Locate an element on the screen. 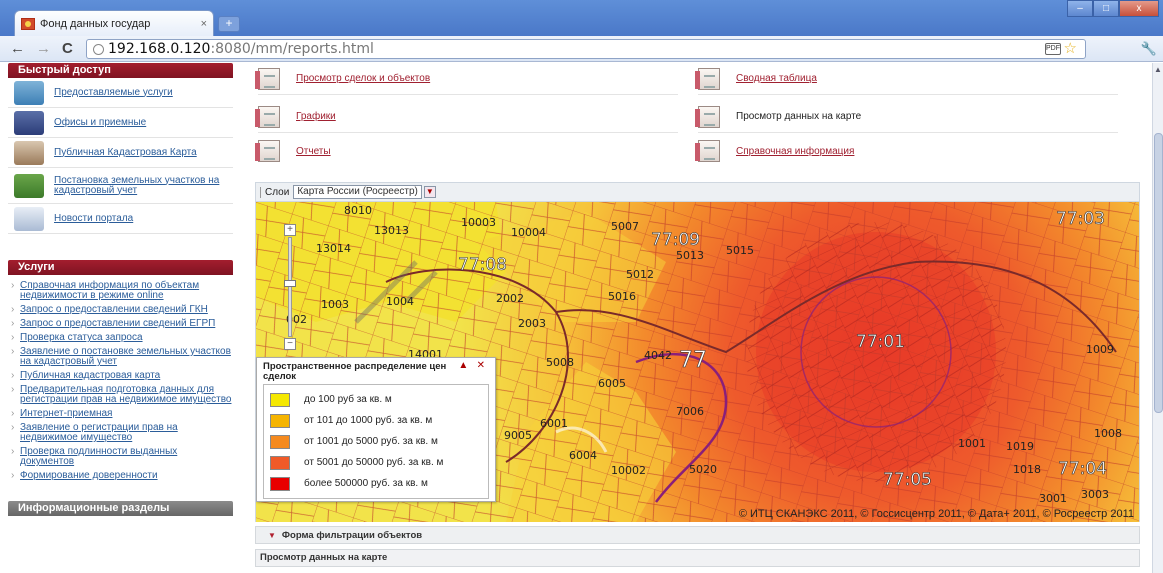 Image resolution: width=1163 pixels, height=573 pixels. map-zone-label: 77:08 is located at coordinates (482, 265).